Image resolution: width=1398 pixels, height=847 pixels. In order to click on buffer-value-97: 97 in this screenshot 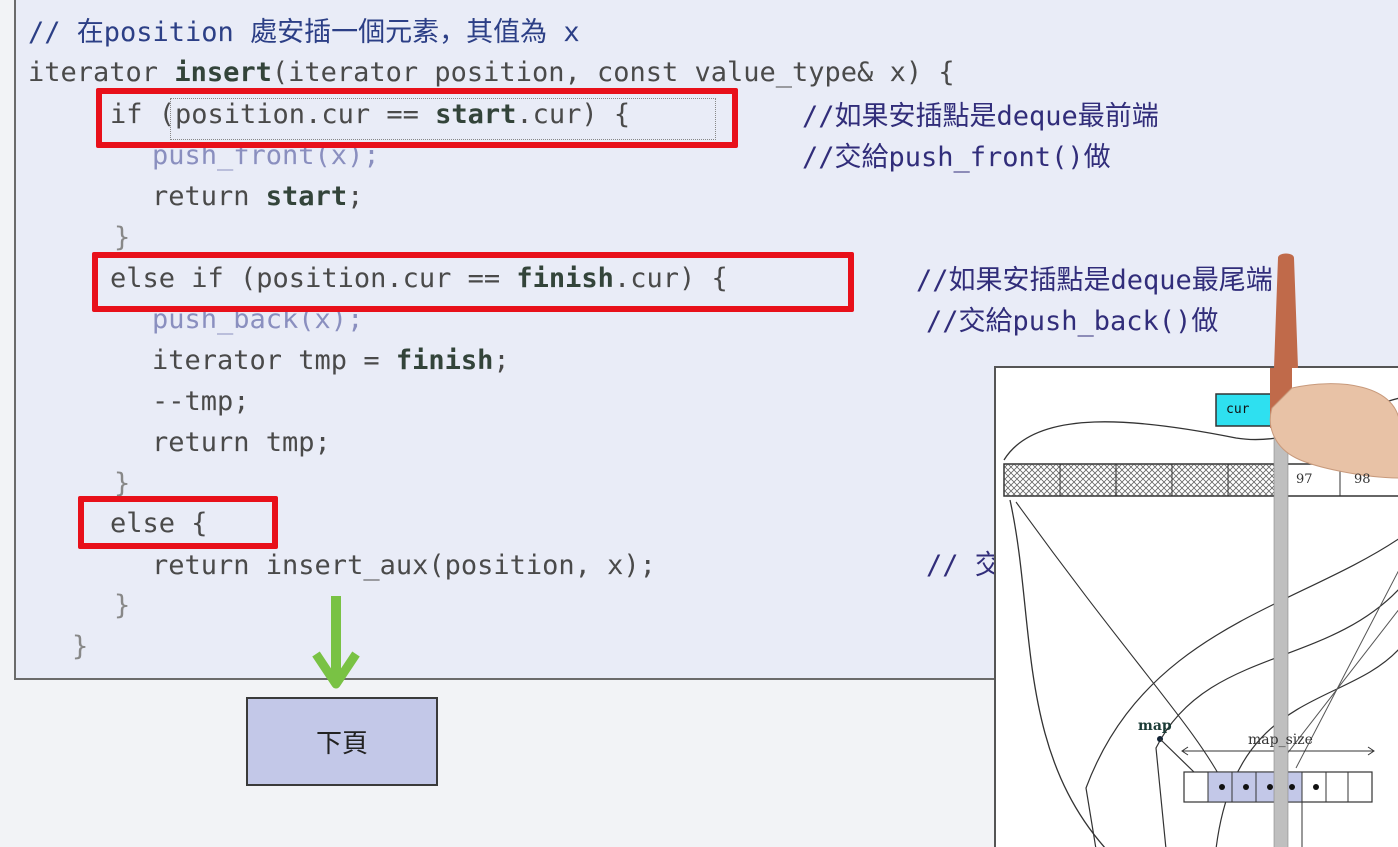, I will do `click(1304, 479)`.